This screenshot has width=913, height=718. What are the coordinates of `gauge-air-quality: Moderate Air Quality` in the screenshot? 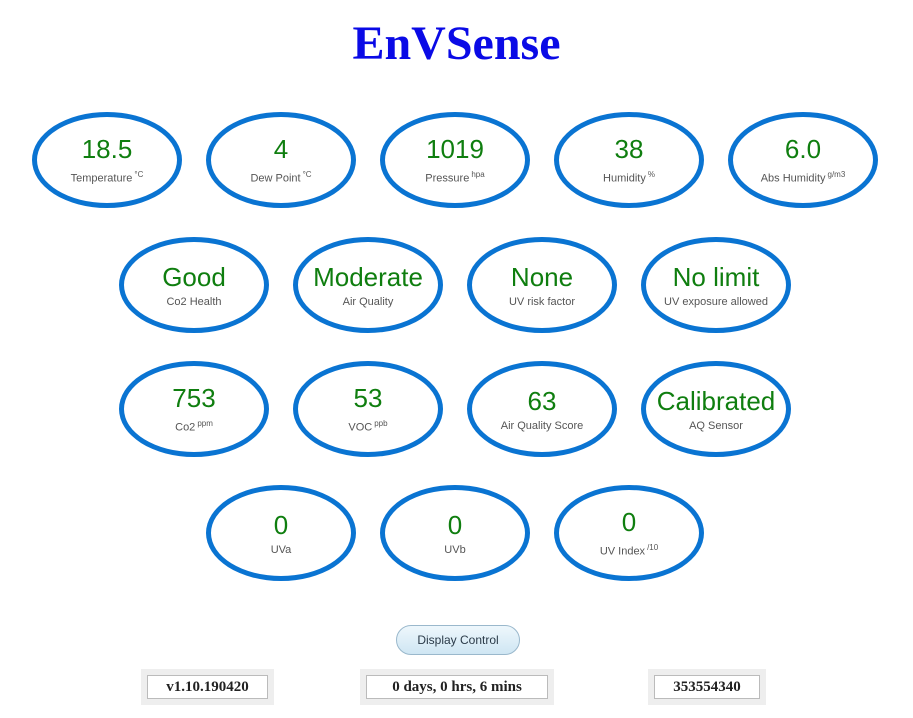 It's located at (368, 285).